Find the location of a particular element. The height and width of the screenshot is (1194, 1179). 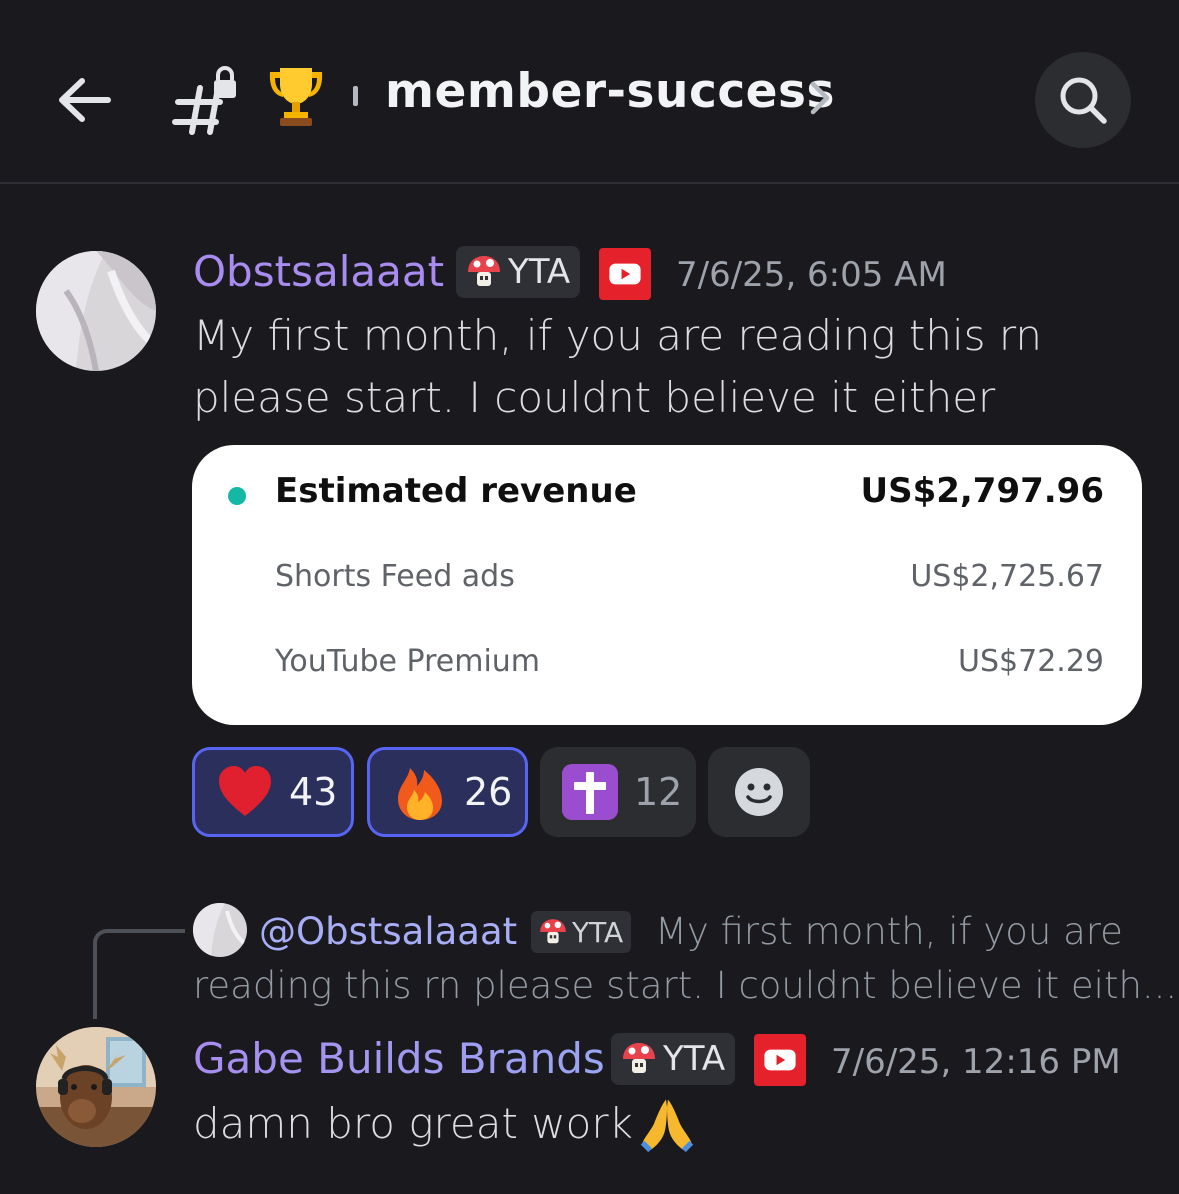

revenue-row-value: US$2,725.67 is located at coordinates (1007, 576).